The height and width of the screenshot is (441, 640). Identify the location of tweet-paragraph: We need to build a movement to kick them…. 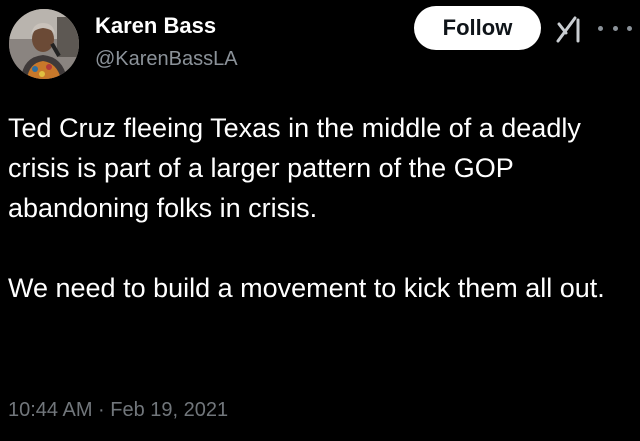
(306, 288).